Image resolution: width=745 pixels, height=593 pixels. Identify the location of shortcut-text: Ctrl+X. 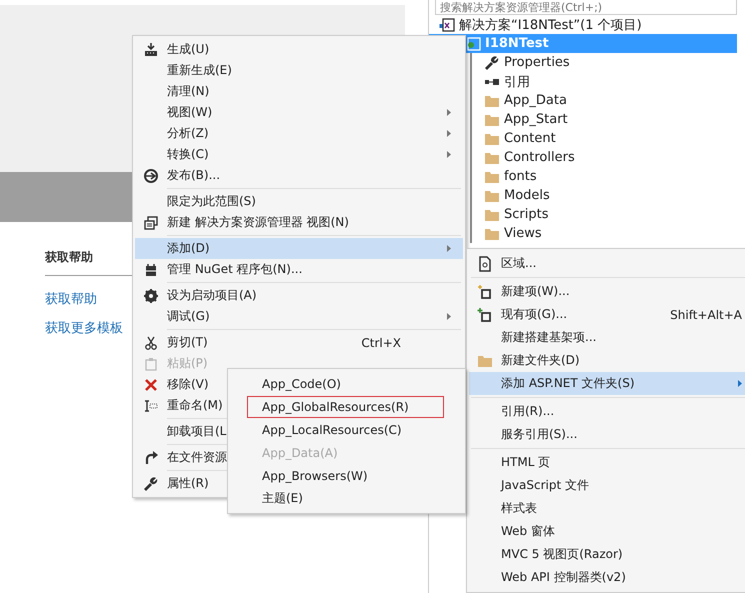
(381, 343).